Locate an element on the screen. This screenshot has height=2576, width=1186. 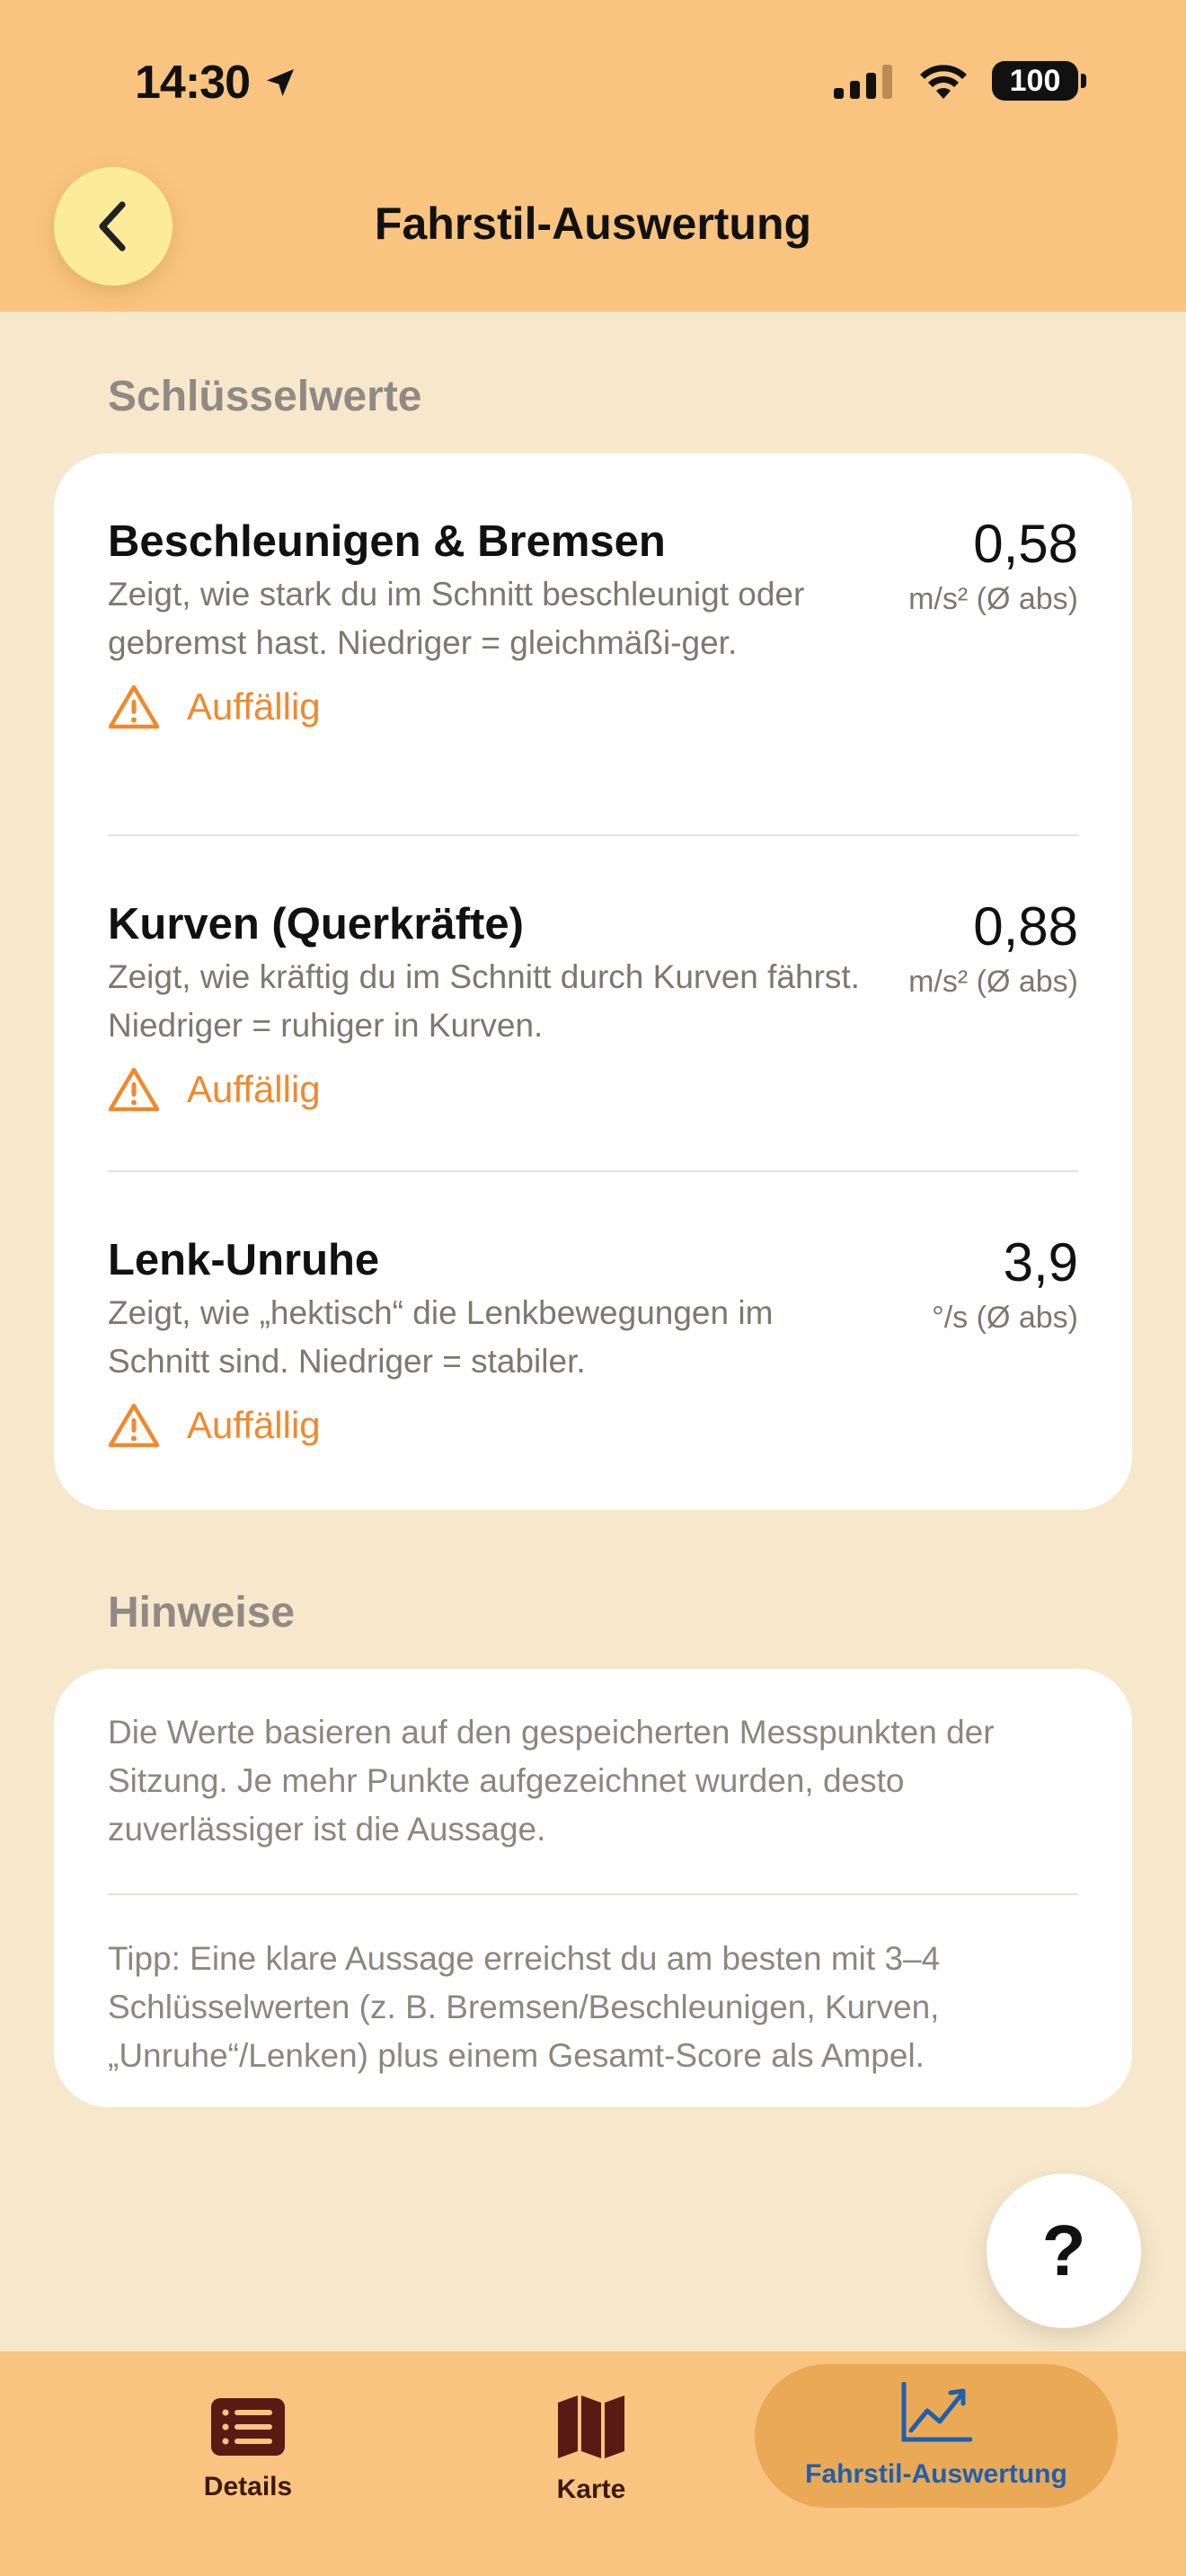
section-heading-notes: Hinweise is located at coordinates (202, 1612).